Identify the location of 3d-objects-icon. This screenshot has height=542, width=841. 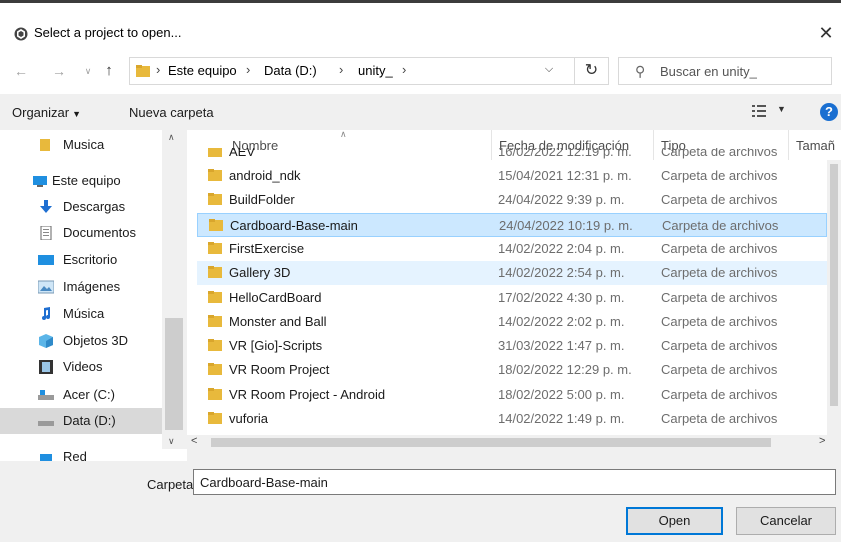
(46, 341).